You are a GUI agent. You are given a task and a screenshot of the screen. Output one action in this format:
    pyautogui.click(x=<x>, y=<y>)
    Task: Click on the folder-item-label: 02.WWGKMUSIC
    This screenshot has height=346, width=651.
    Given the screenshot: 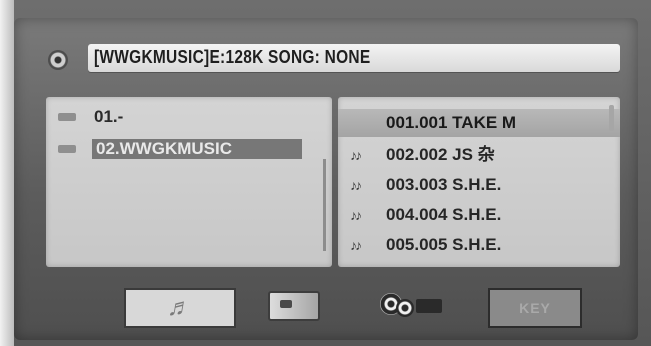 What is the action you would take?
    pyautogui.click(x=197, y=149)
    